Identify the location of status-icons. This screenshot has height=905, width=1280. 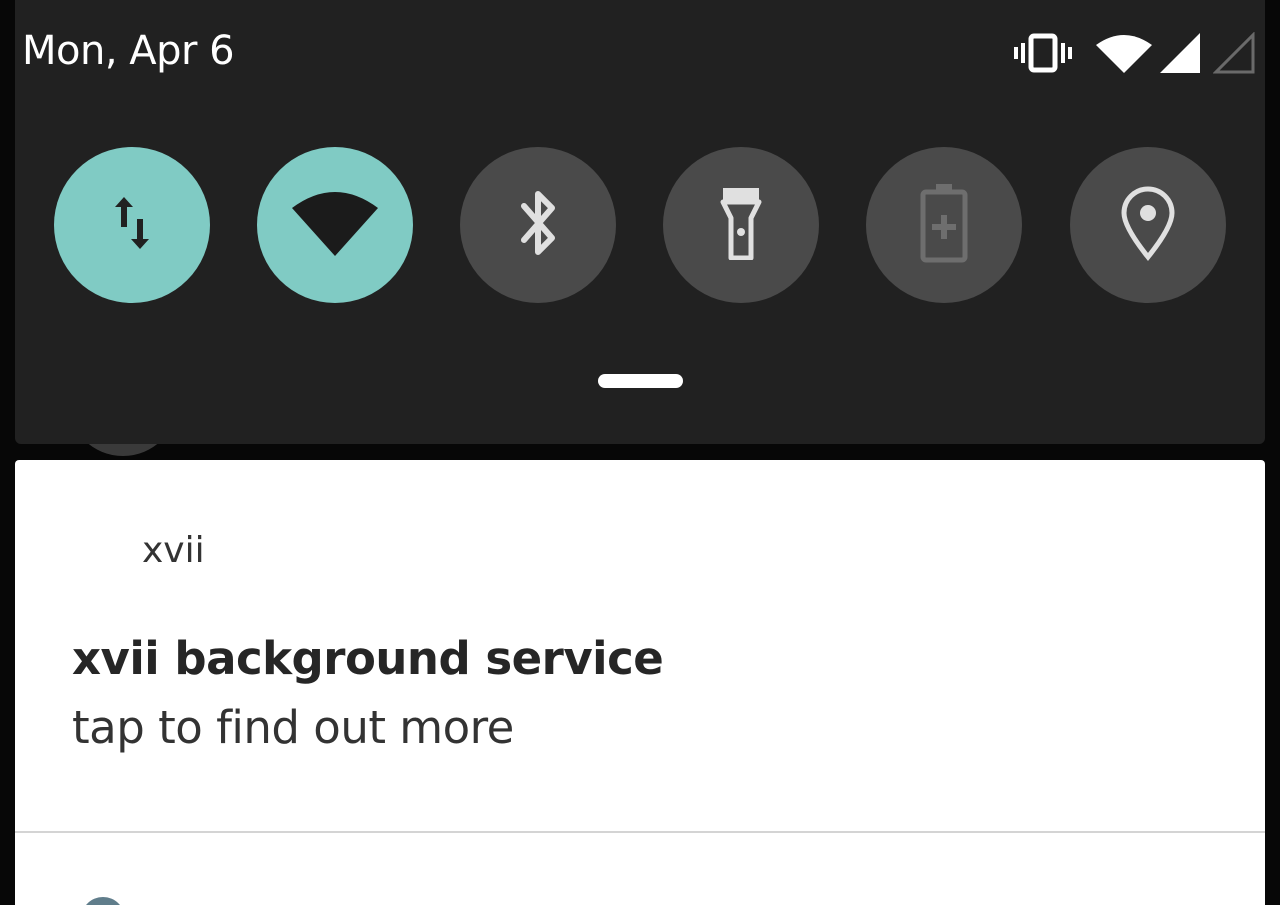
(1123, 53).